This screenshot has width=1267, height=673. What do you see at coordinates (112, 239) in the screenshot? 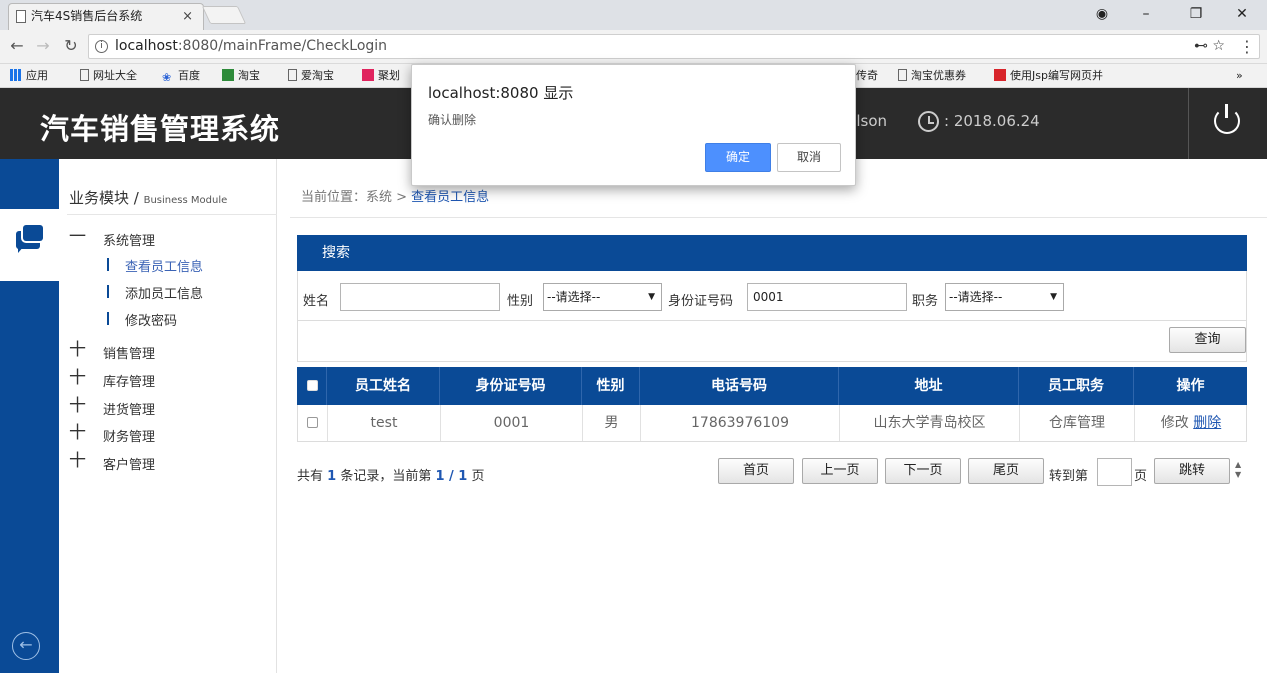
I see `menu-system-management: 一系统管理` at bounding box center [112, 239].